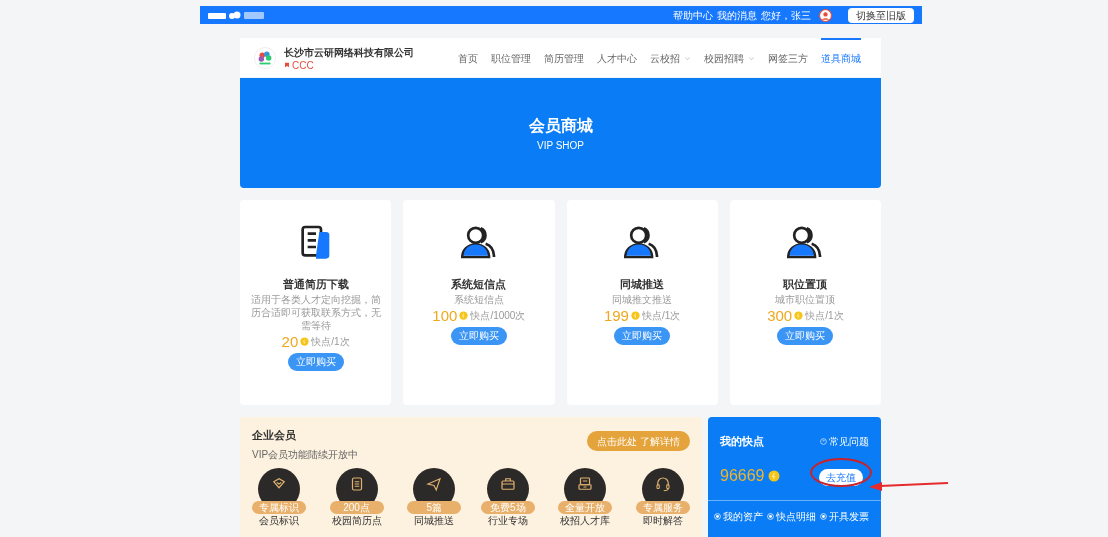  What do you see at coordinates (693, 15) in the screenshot?
I see `top-link: 帮助中心` at bounding box center [693, 15].